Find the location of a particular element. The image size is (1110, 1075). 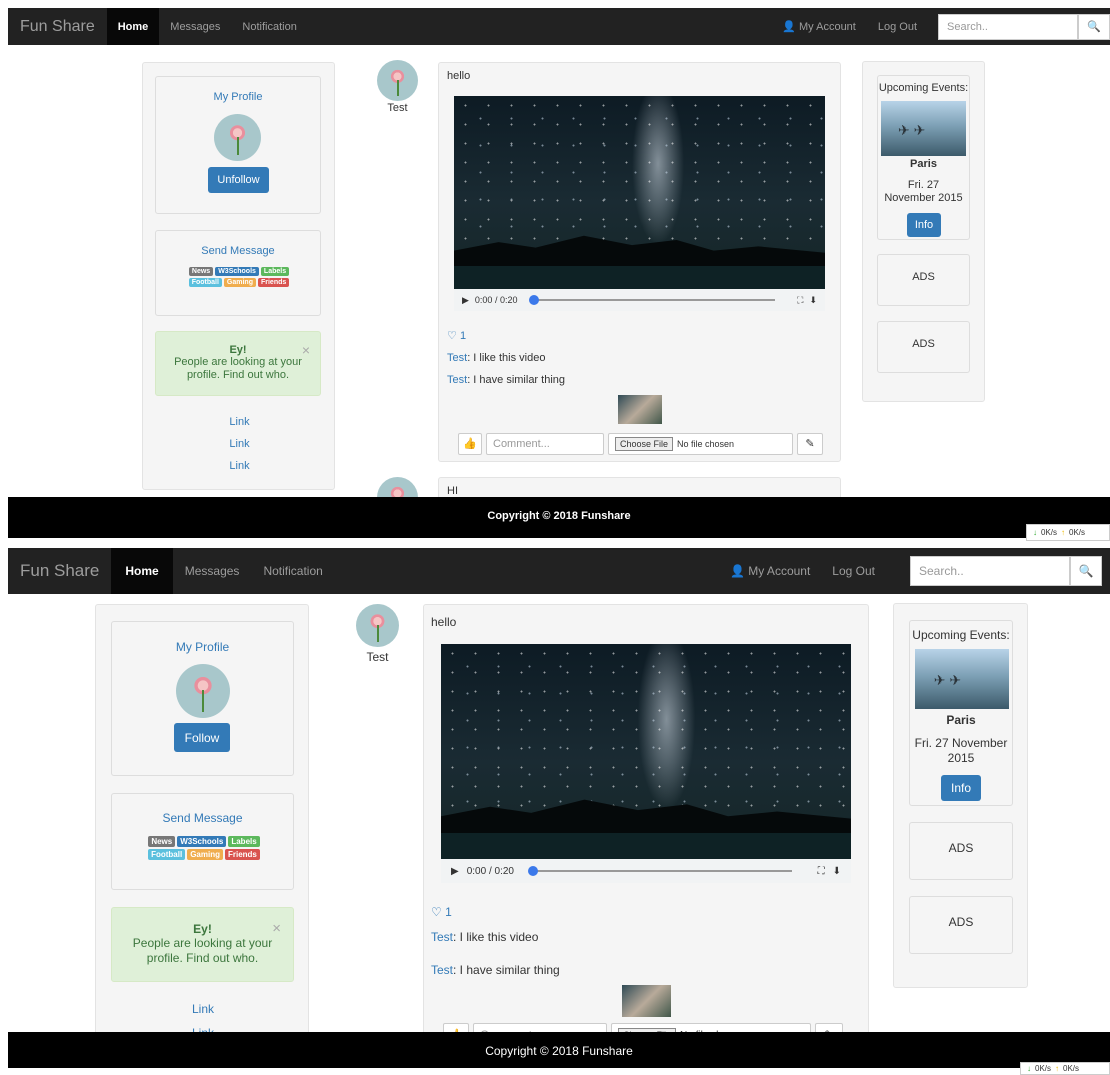

profile-card: My Profile Follow is located at coordinates (202, 698).